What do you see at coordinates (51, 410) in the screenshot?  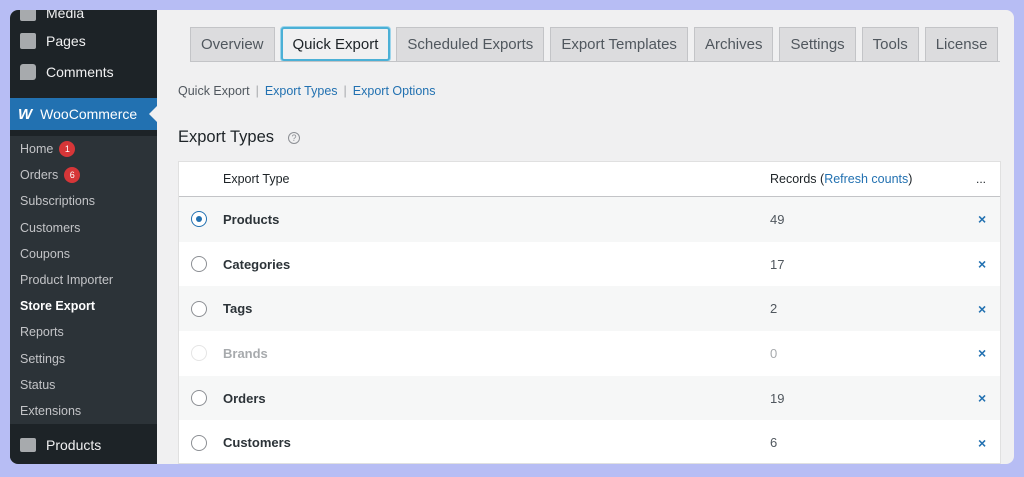 I see `submenu-label: Extensions` at bounding box center [51, 410].